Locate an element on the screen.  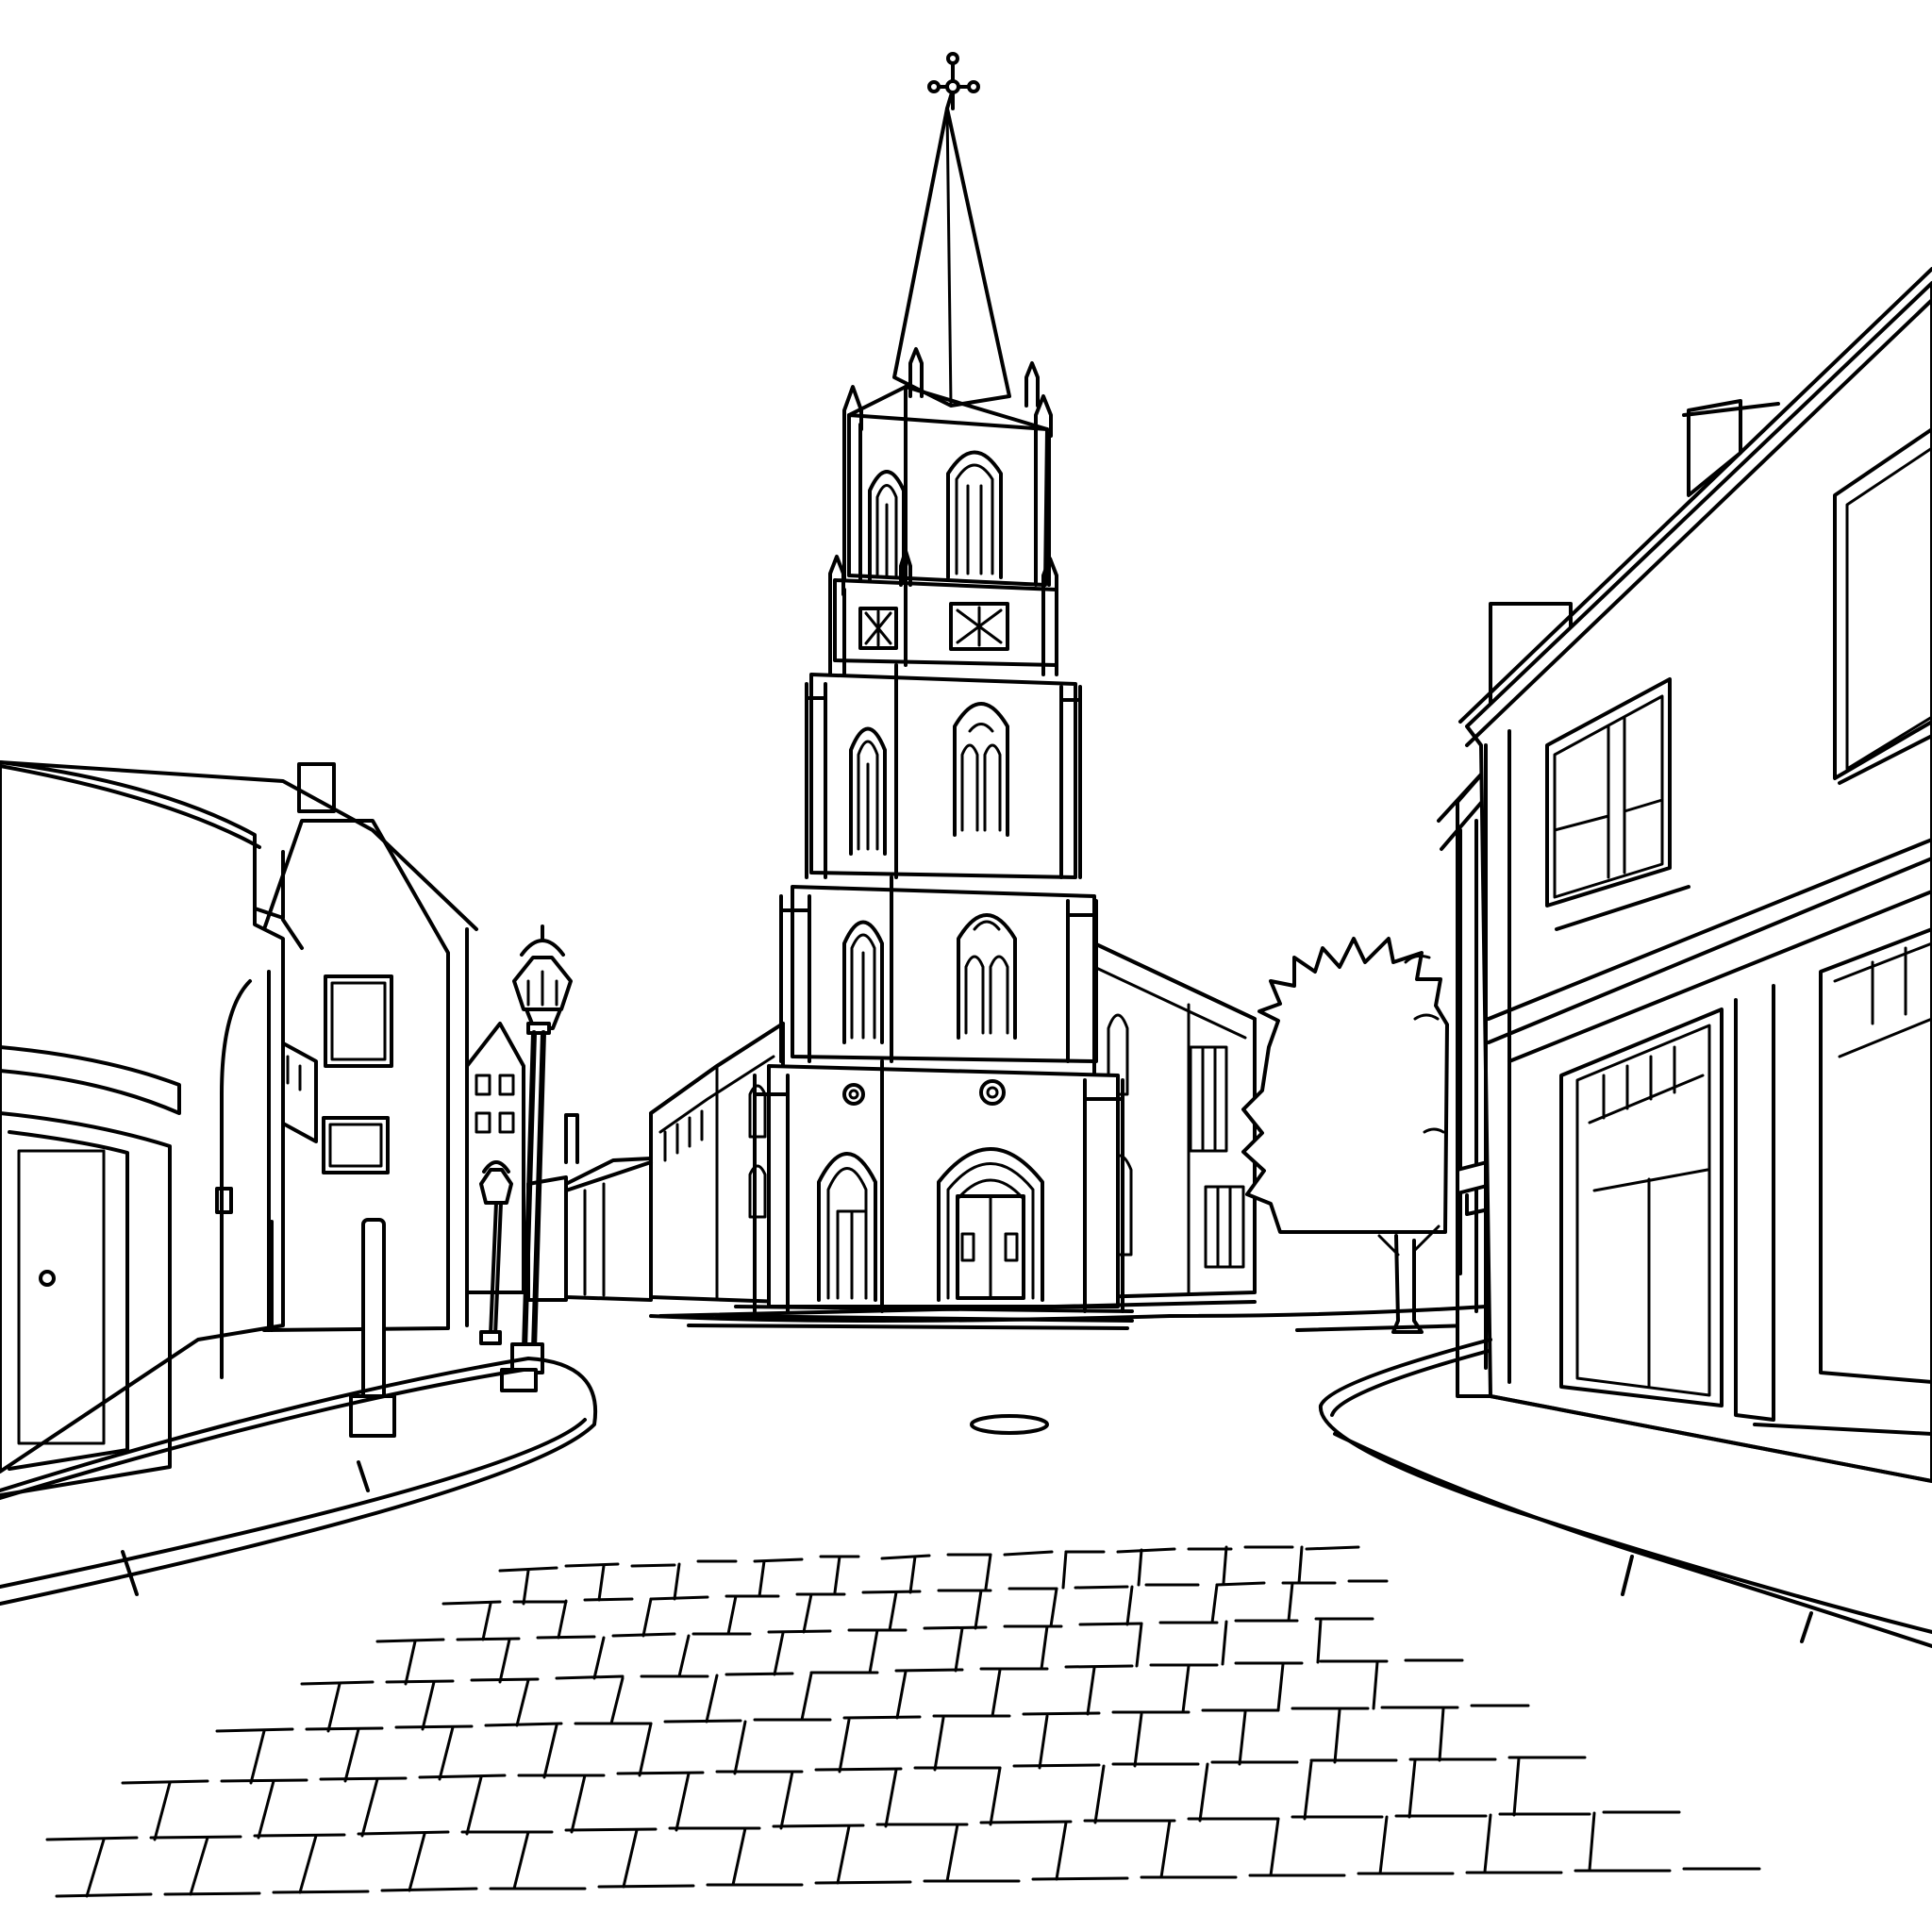
church-nave-left is located at coordinates (717, 1163).